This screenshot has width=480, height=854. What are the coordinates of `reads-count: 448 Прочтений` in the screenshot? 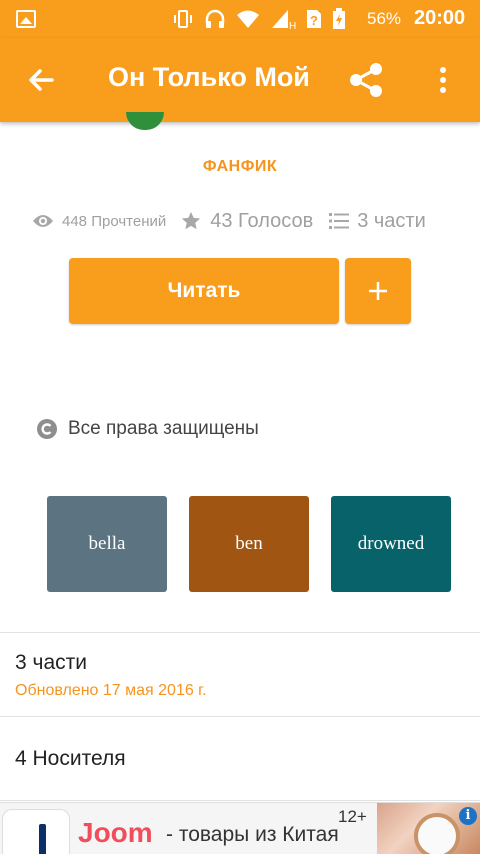 It's located at (114, 221).